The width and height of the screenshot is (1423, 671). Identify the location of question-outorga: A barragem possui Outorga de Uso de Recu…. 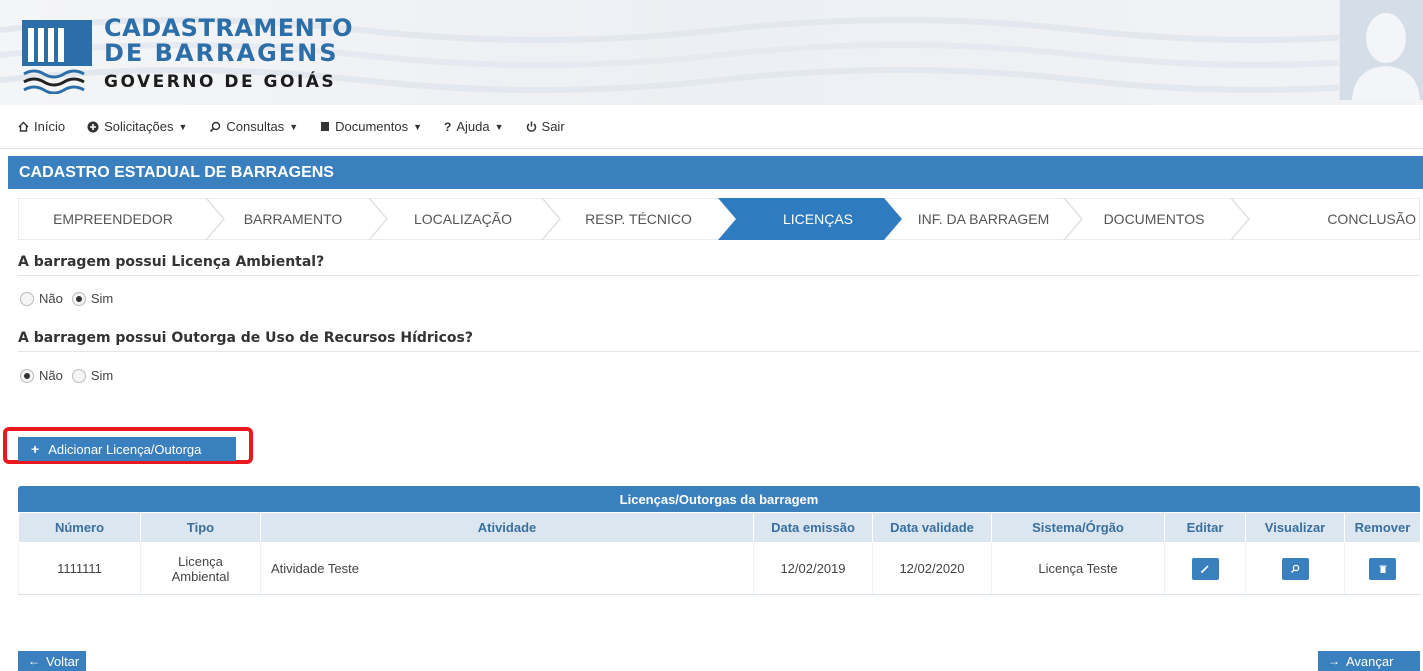
(719, 341).